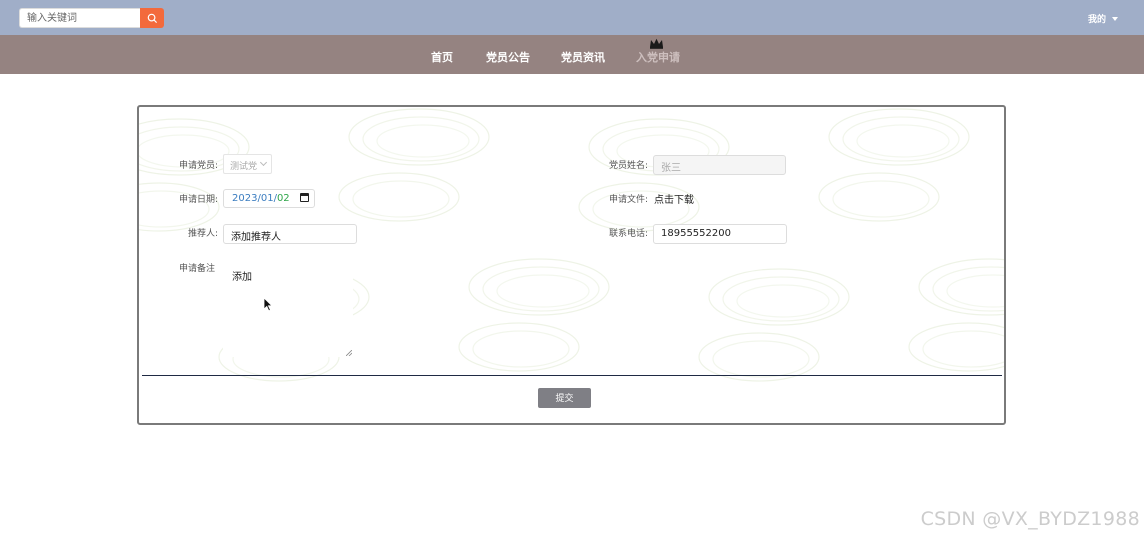 The width and height of the screenshot is (1144, 539). Describe the element at coordinates (199, 200) in the screenshot. I see `apply-date-label: 申请日期:` at that location.